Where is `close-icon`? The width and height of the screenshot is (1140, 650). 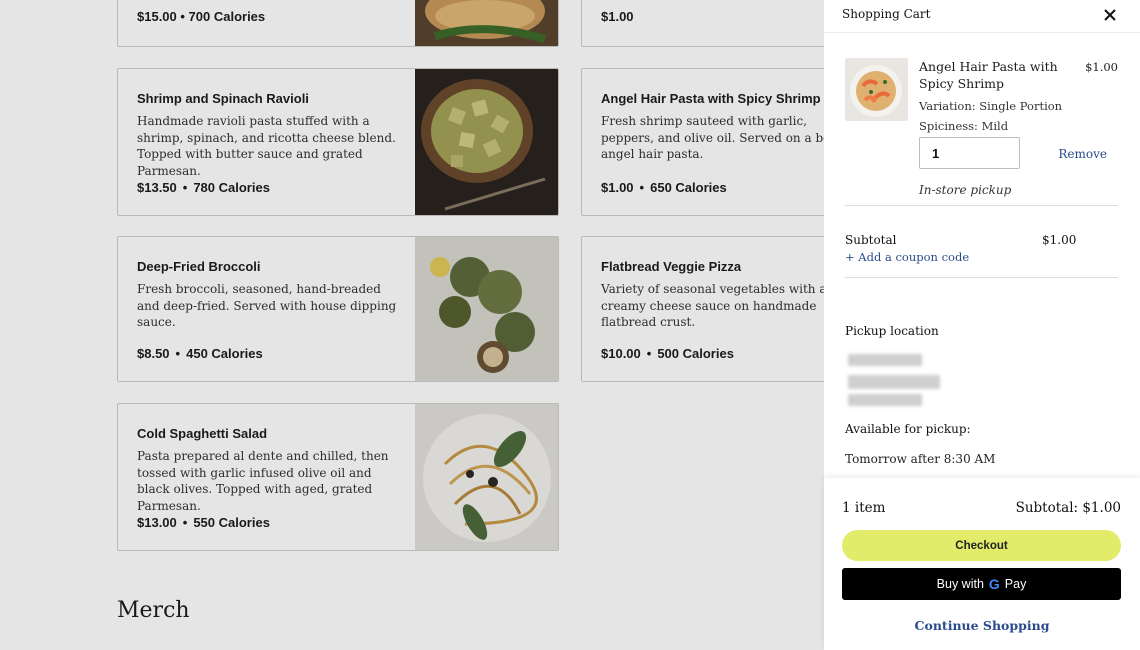 close-icon is located at coordinates (1110, 15).